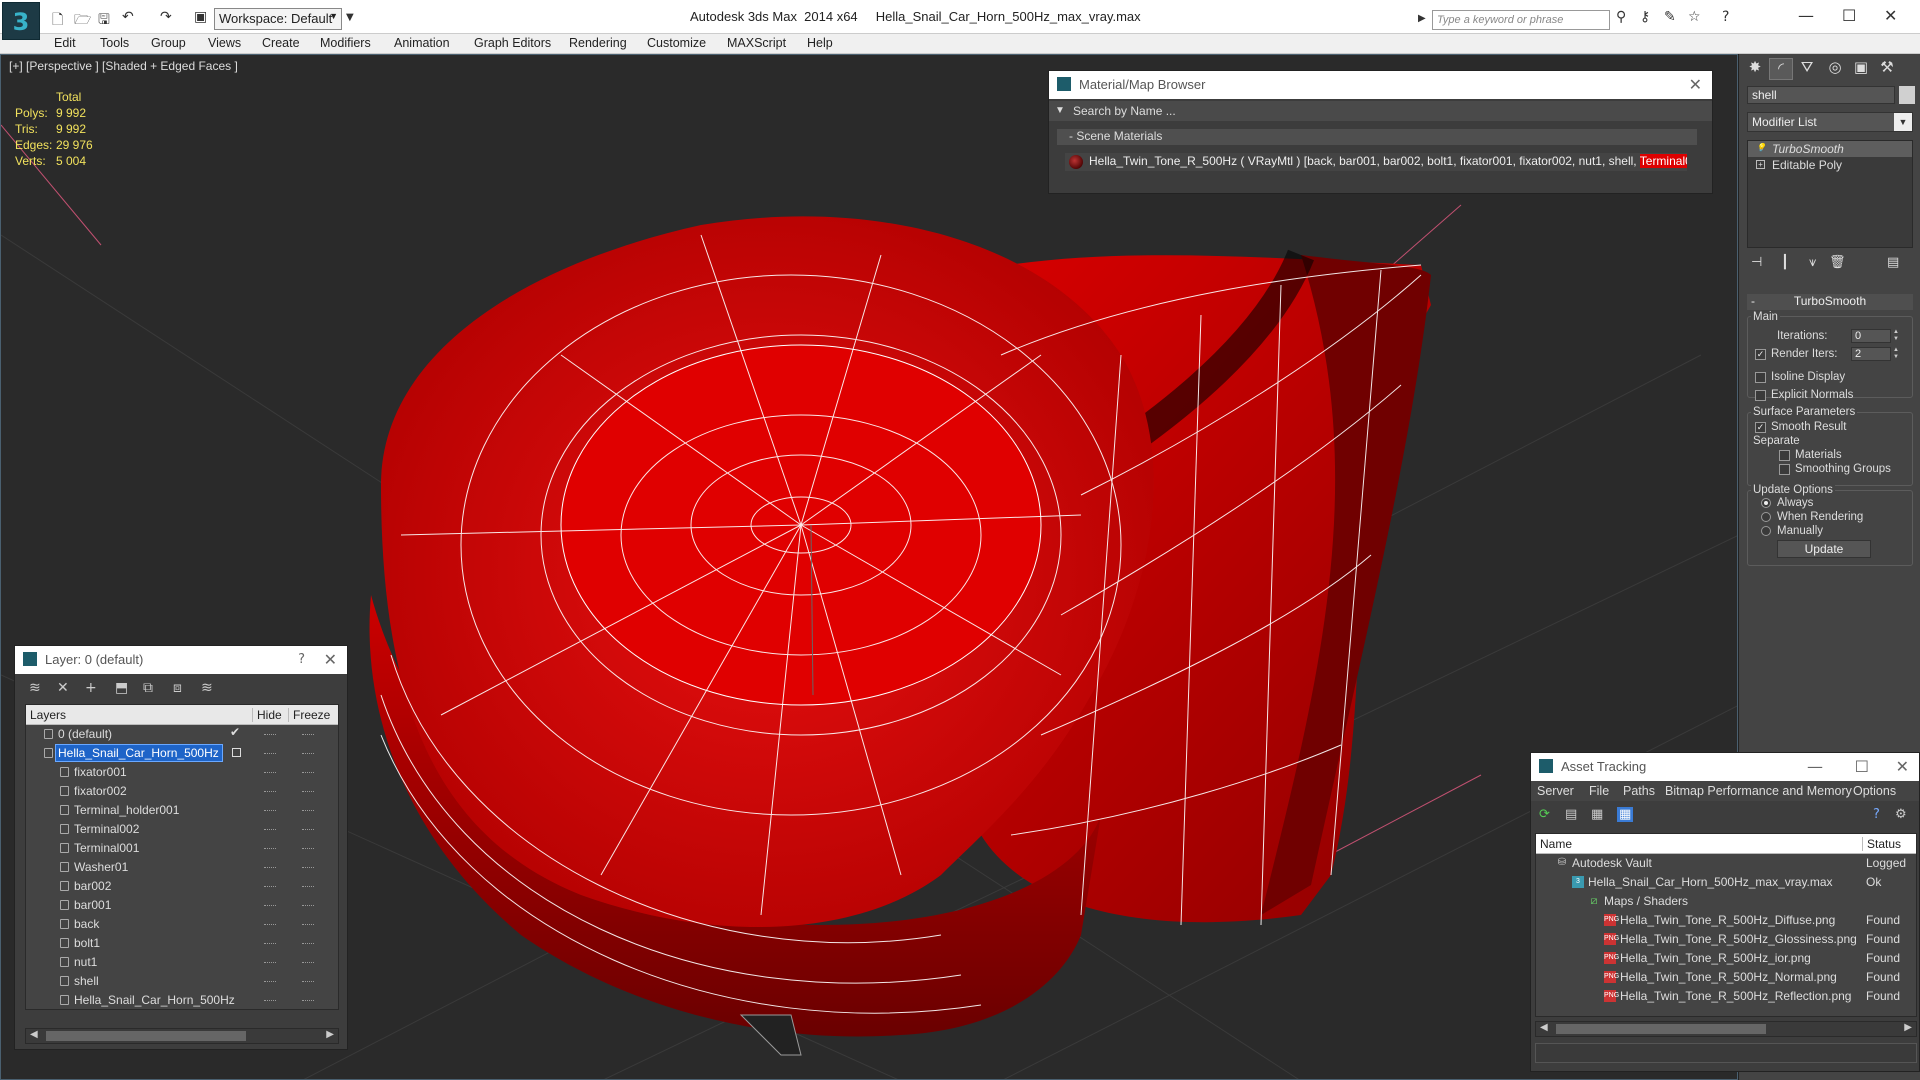 This screenshot has width=1920, height=1080. I want to click on remove-modifier-icon: 🗑, so click(1837, 262).